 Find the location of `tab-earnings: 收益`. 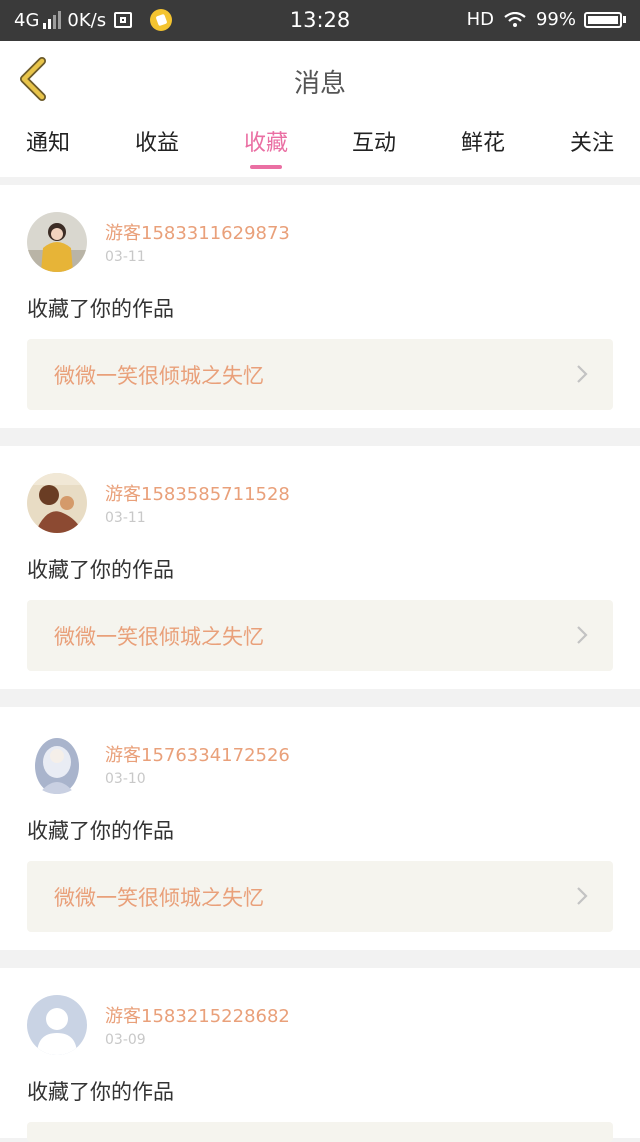

tab-earnings: 收益 is located at coordinates (157, 149).